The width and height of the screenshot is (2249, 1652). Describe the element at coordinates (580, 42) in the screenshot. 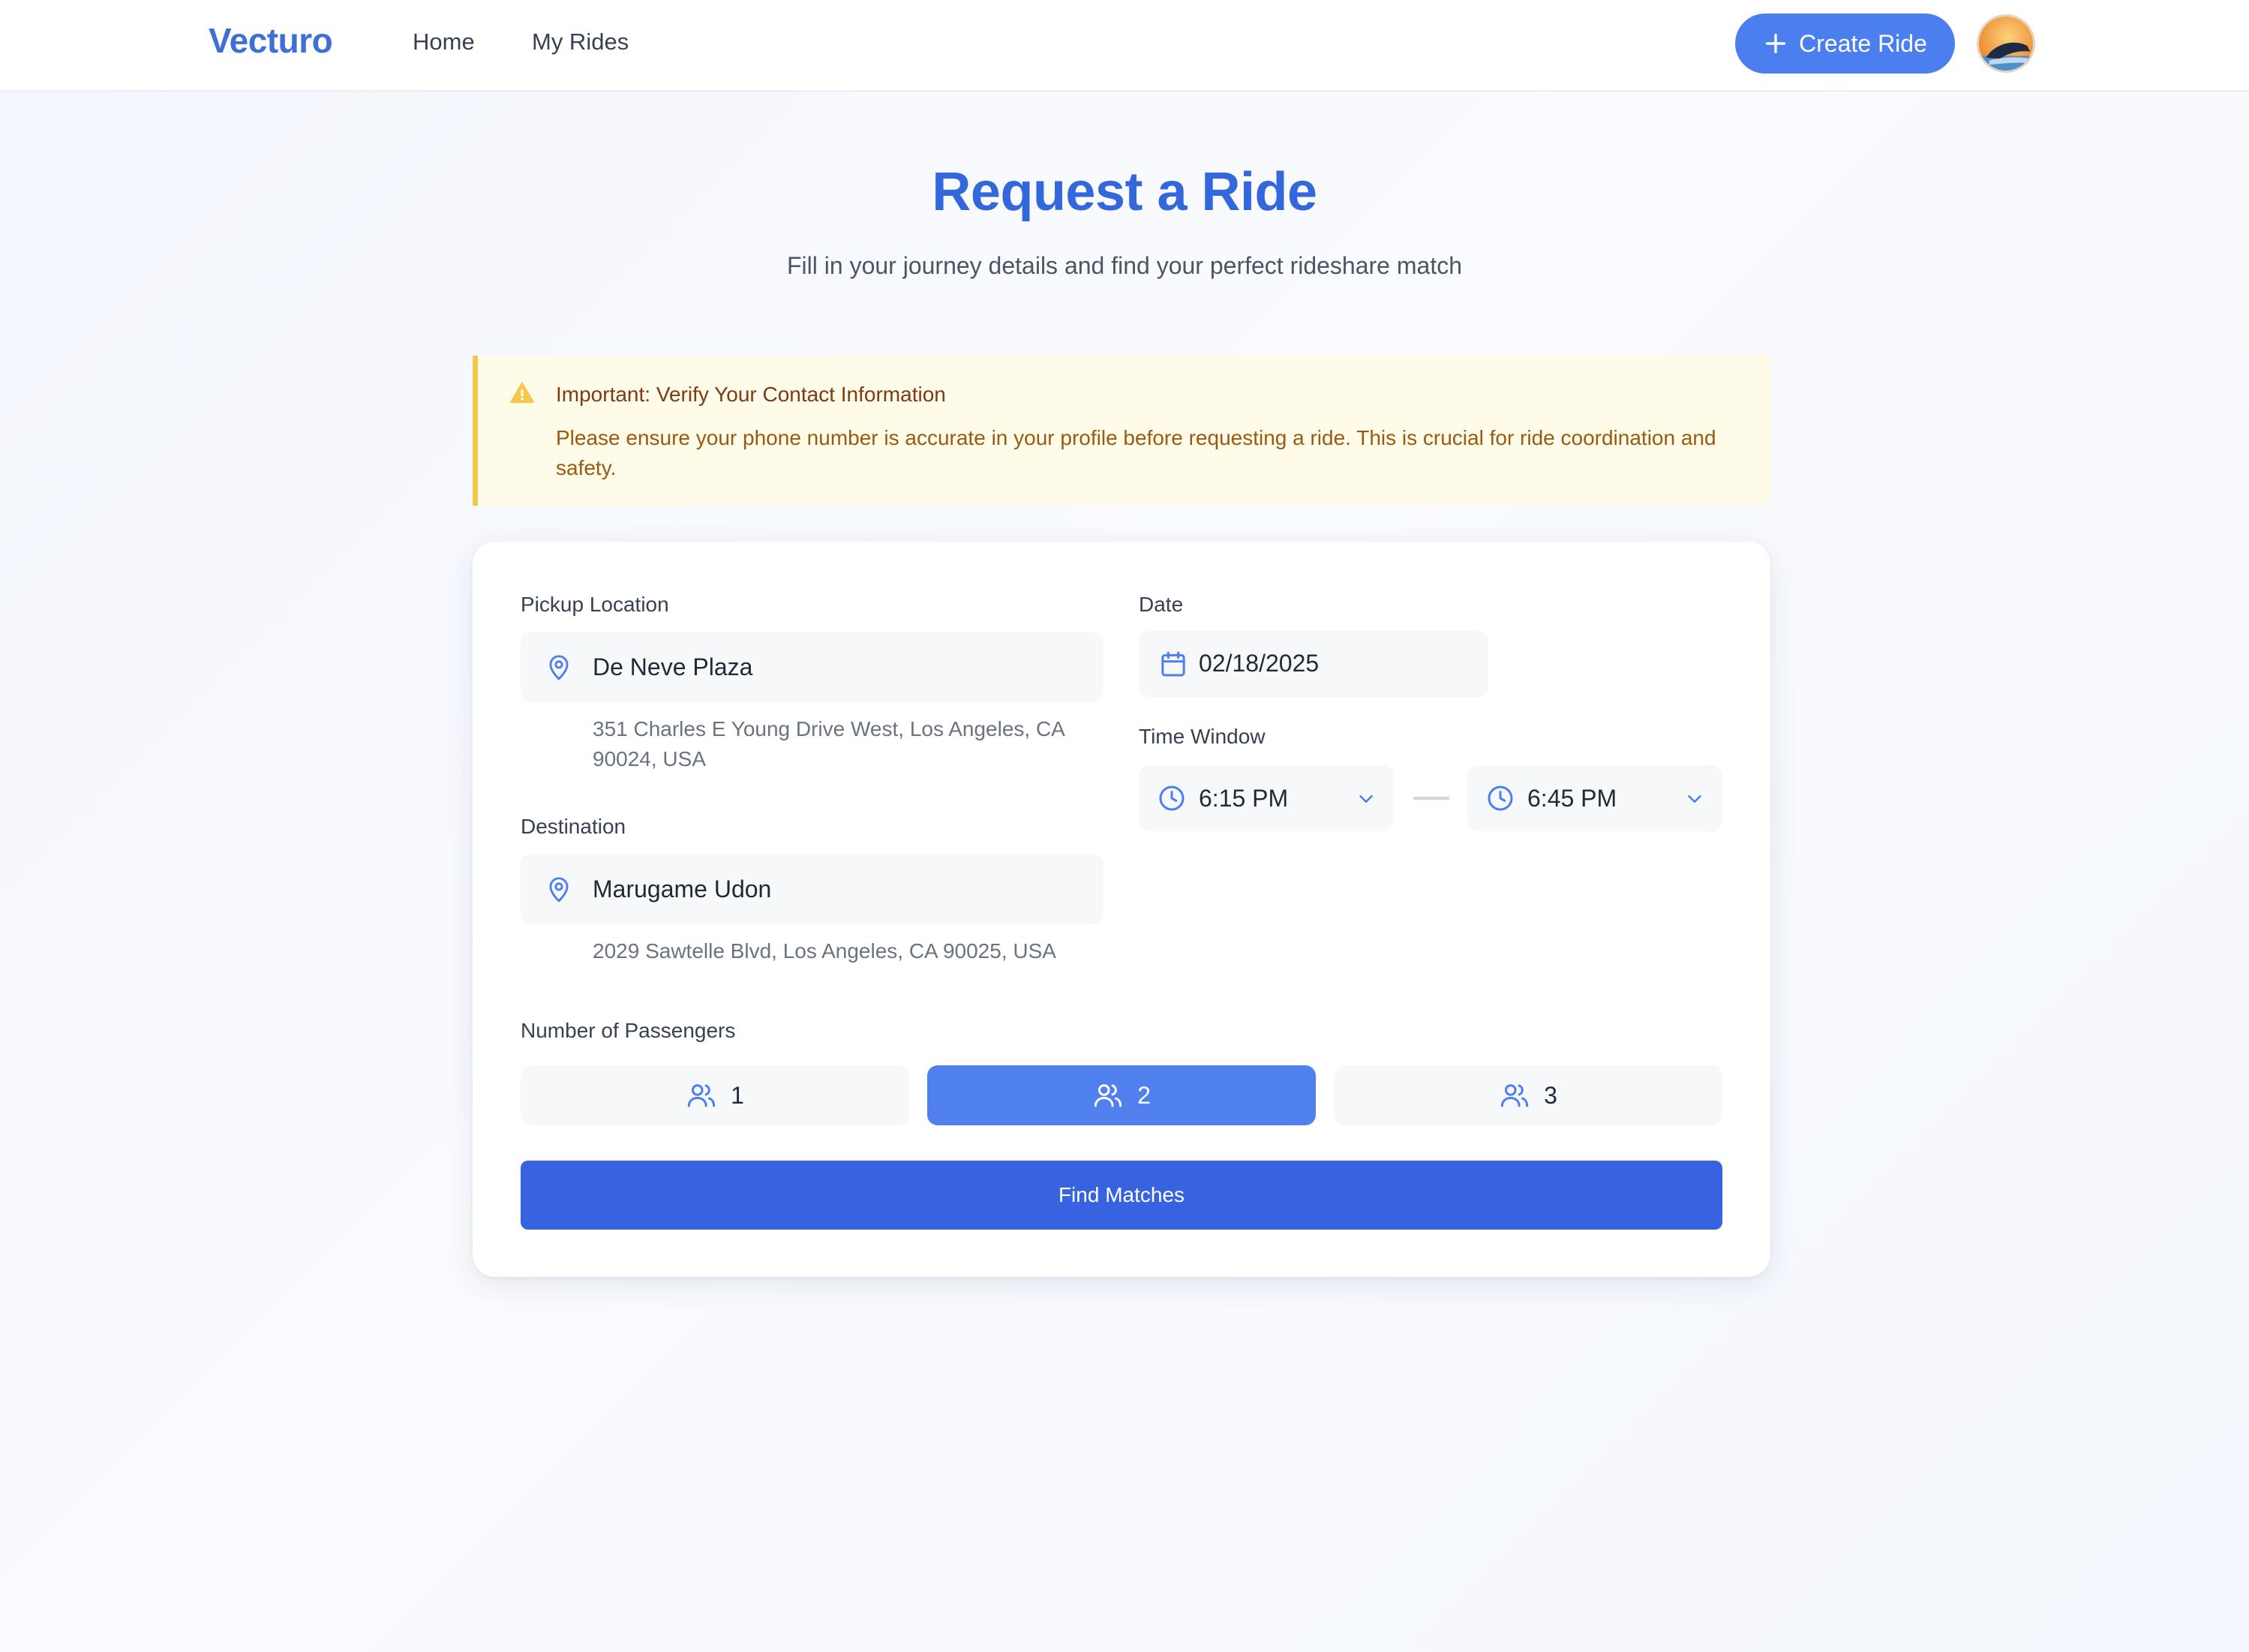

I see `nav-my-rides-link: My Rides` at that location.